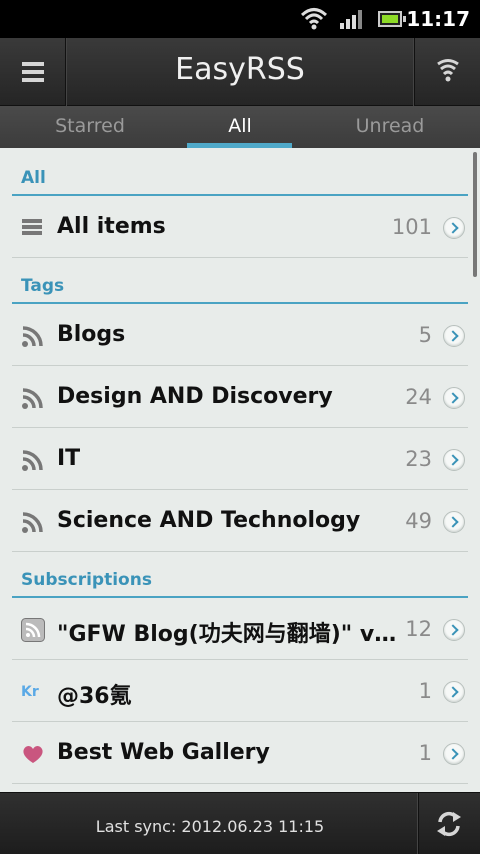 This screenshot has height=854, width=480. I want to click on item-count: 49, so click(418, 521).